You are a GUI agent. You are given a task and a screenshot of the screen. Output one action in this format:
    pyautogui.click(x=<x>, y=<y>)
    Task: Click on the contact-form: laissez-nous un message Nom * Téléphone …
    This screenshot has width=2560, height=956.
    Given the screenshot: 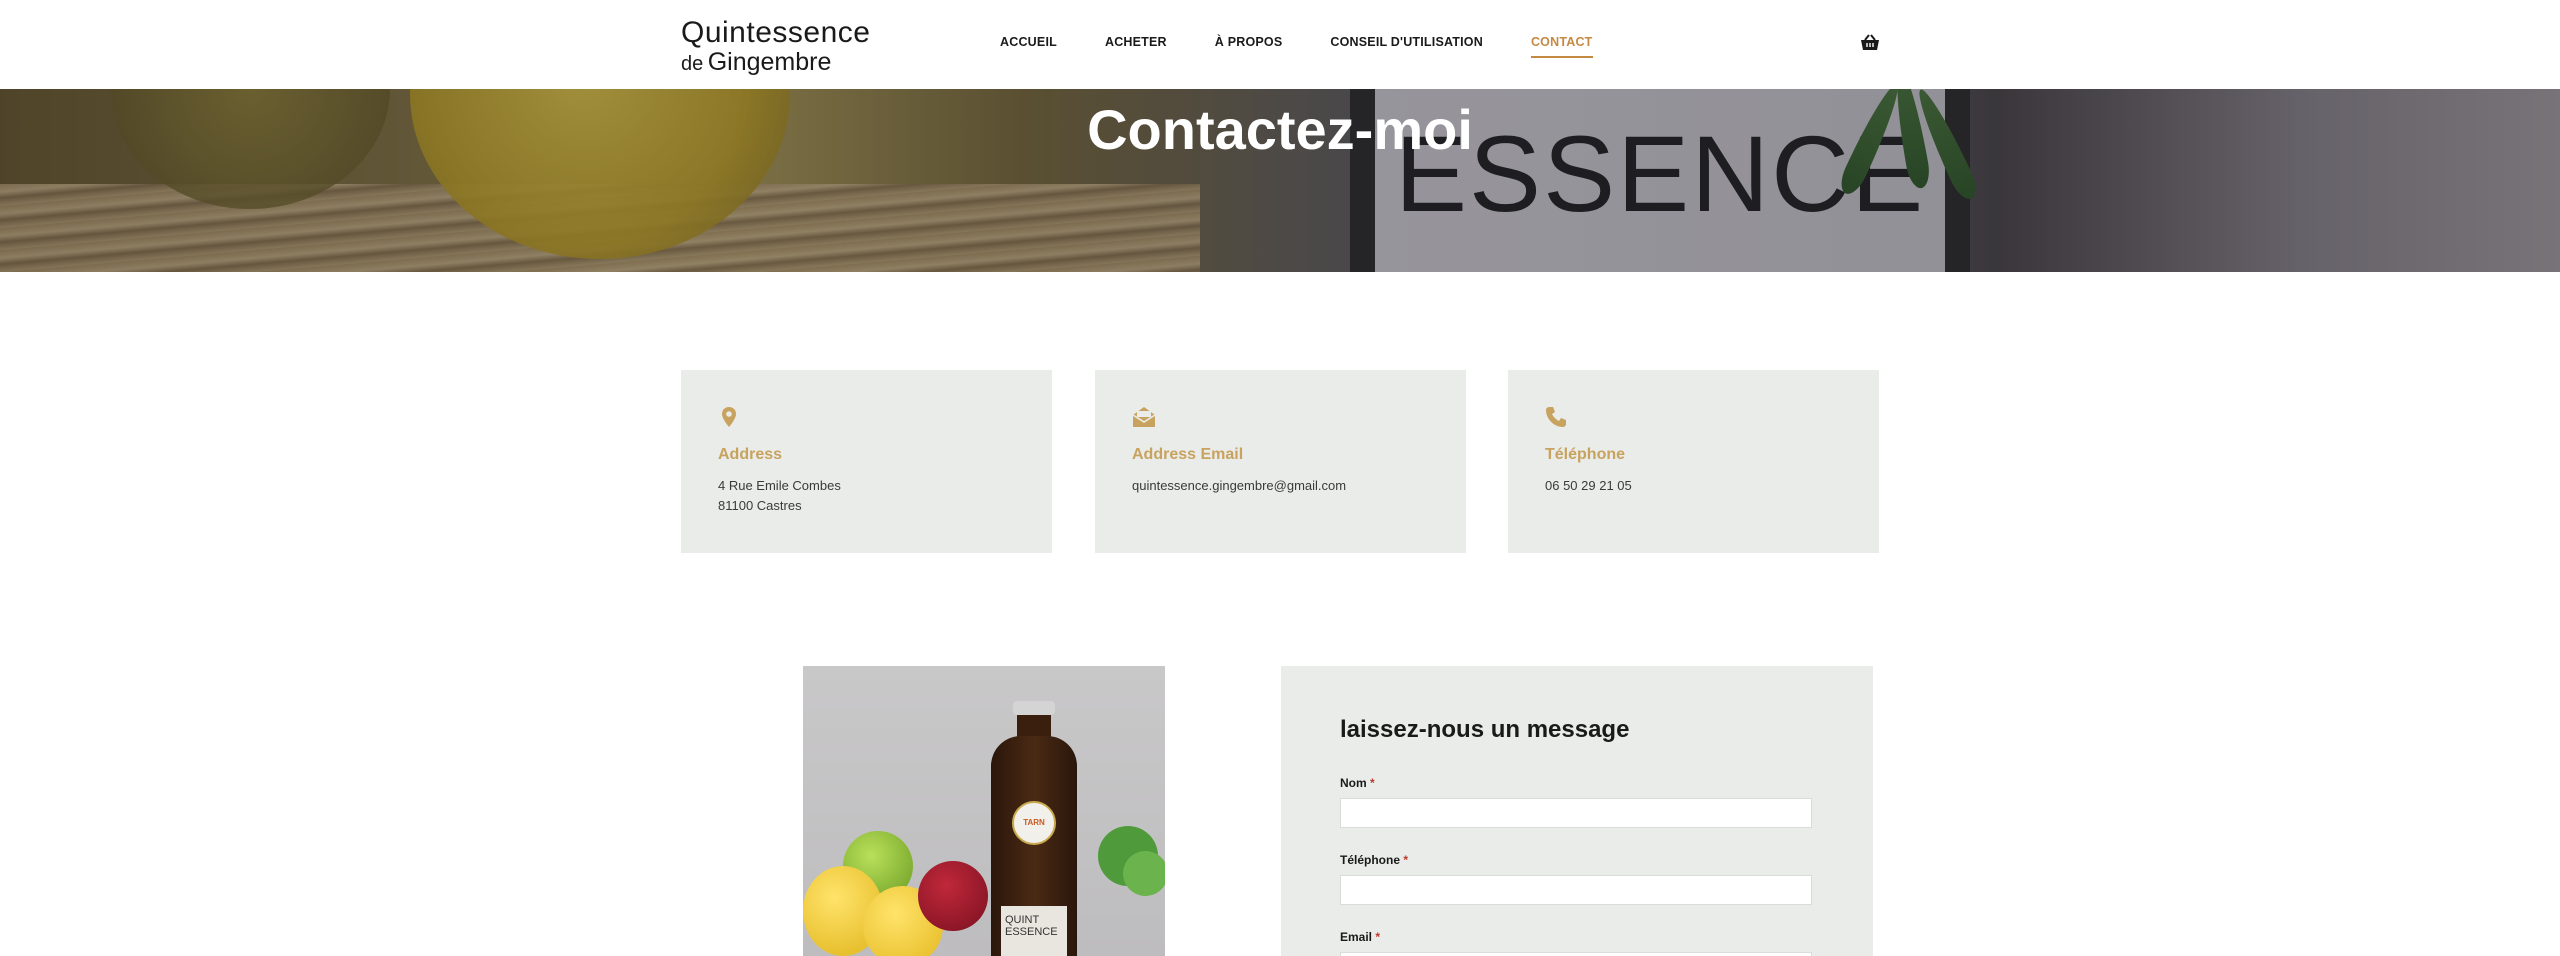 What is the action you would take?
    pyautogui.click(x=1577, y=811)
    